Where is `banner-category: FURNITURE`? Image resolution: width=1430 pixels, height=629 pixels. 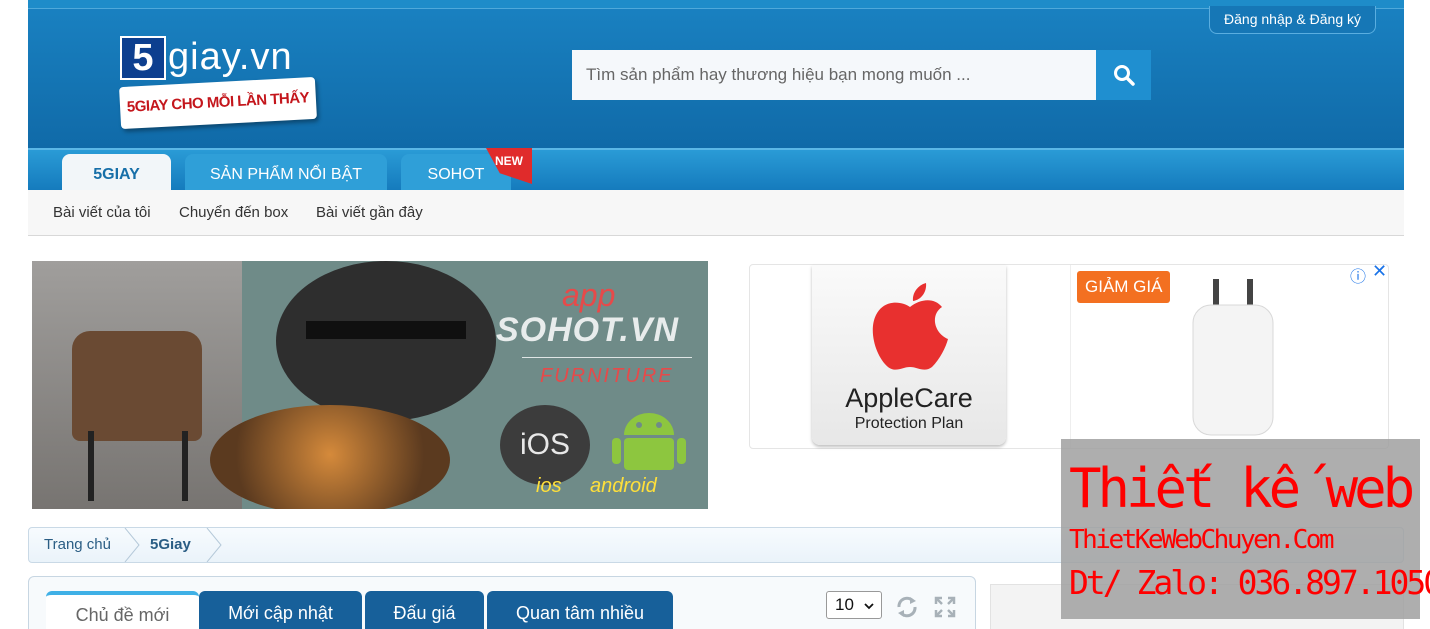 banner-category: FURNITURE is located at coordinates (607, 376).